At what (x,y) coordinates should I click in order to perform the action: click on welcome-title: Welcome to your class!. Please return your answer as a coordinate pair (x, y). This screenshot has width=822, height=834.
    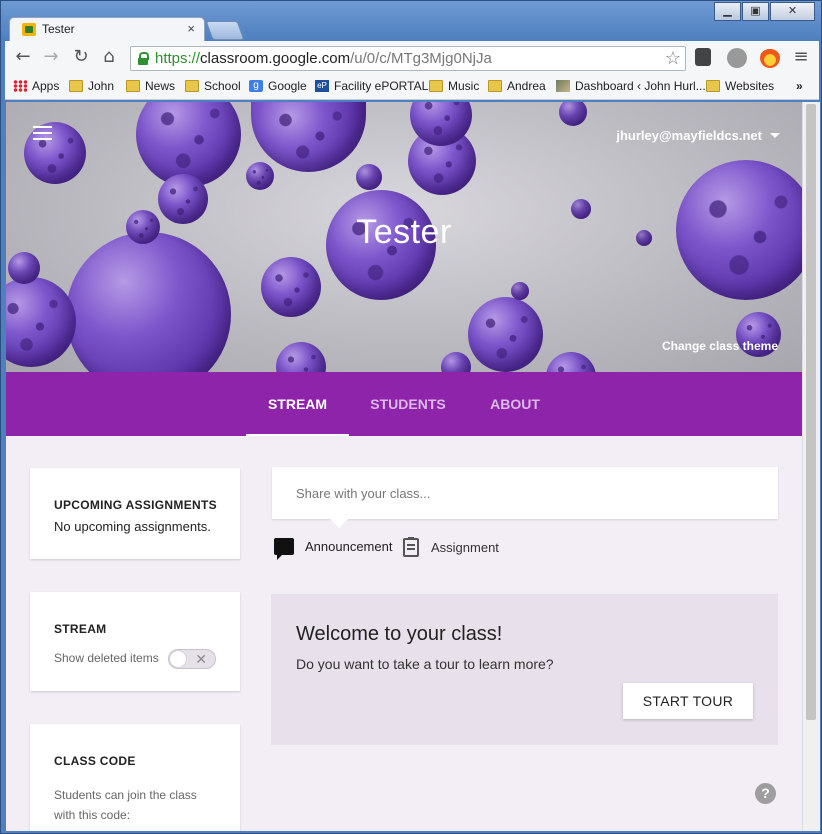
    Looking at the image, I should click on (399, 634).